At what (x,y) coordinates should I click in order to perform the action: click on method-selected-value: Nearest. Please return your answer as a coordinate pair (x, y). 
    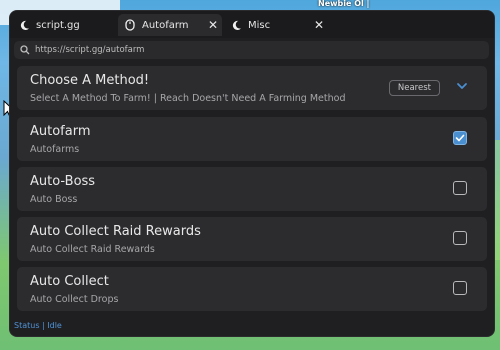
    Looking at the image, I should click on (414, 88).